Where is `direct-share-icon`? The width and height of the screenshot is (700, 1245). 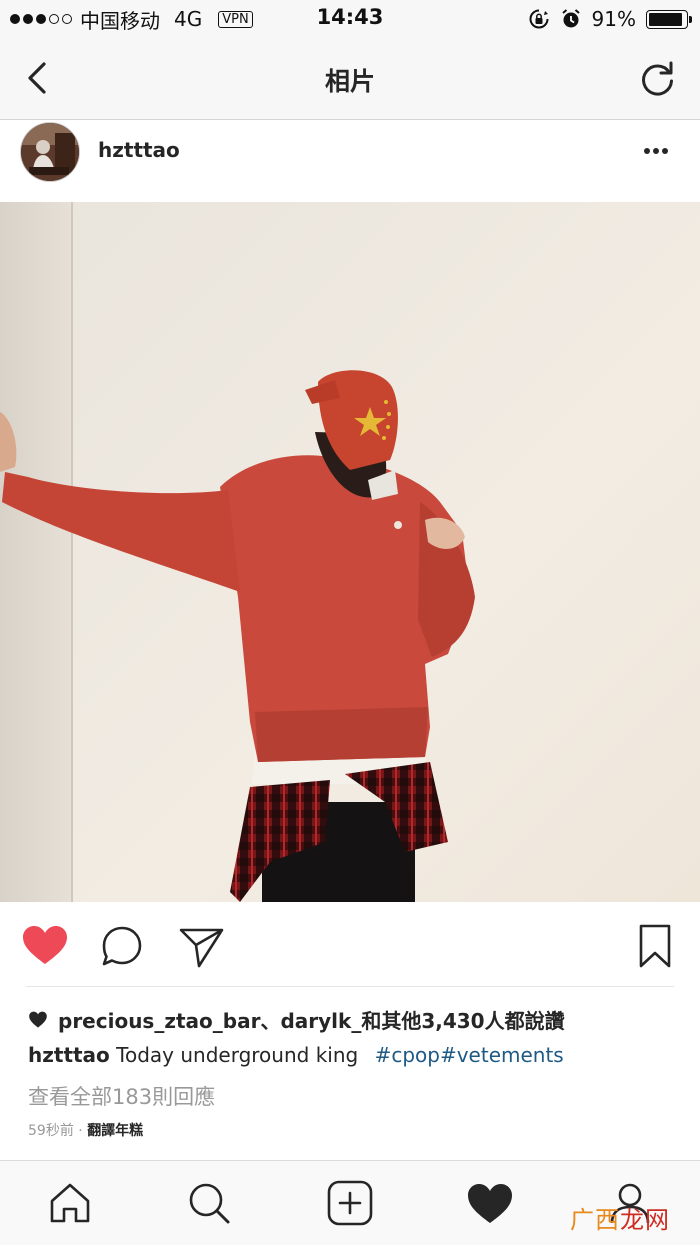
direct-share-icon is located at coordinates (201, 947).